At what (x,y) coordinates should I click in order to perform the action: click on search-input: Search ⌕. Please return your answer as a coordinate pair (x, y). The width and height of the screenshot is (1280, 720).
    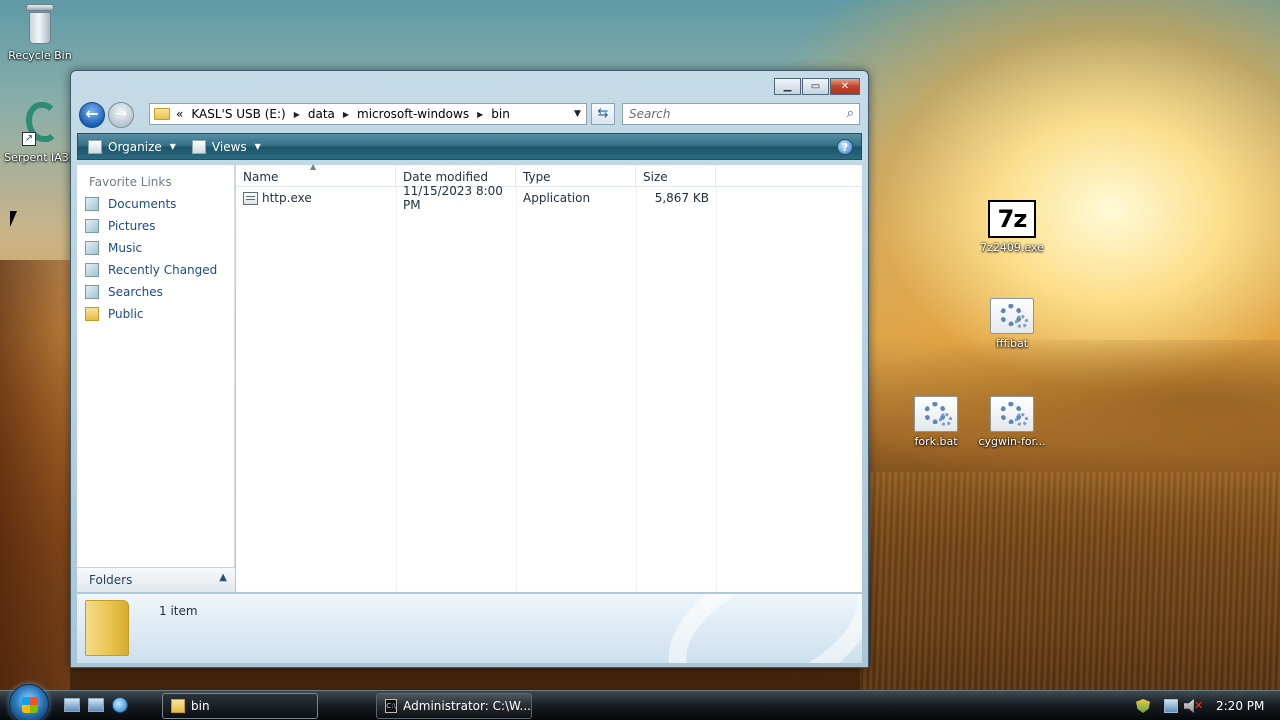
    Looking at the image, I should click on (741, 114).